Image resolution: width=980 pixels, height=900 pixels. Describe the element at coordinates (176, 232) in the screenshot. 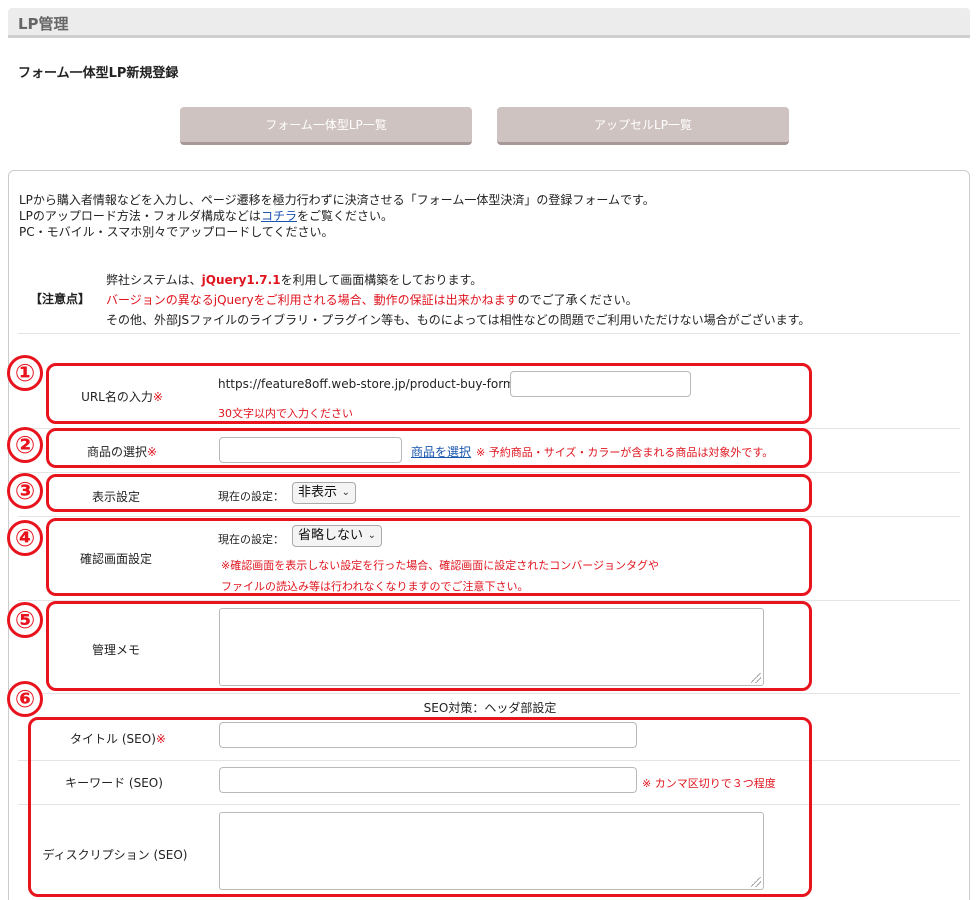

I see `intro-line-3: PC・モバイル・スマホ別々でアップロードしてください。` at that location.